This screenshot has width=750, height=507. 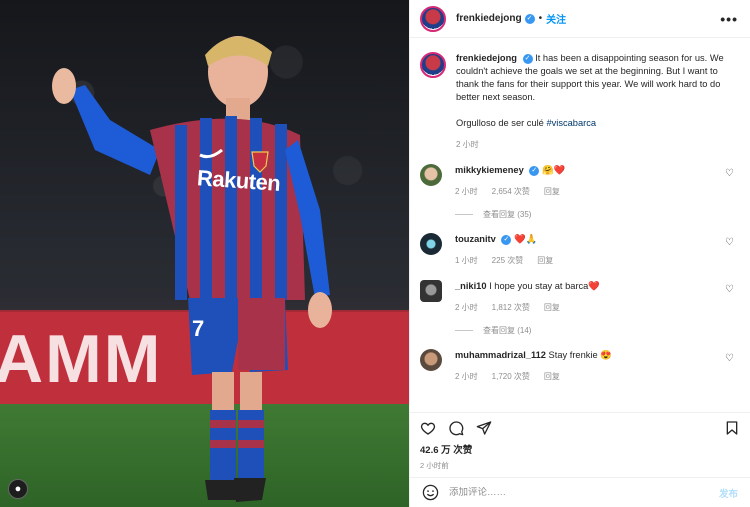 What do you see at coordinates (428, 428) in the screenshot?
I see `like-heart-icon` at bounding box center [428, 428].